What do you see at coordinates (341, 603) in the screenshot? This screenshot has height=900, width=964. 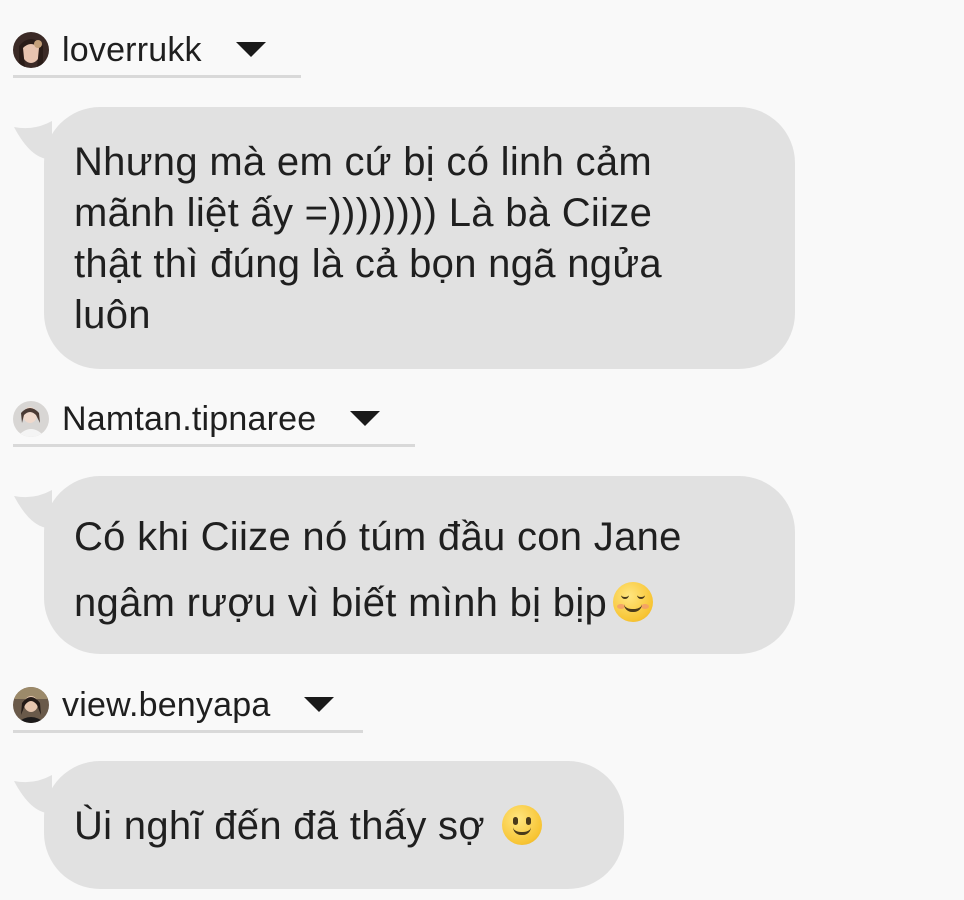 I see `message-line-text: ngâm rượu vì biết mình bị bịp` at bounding box center [341, 603].